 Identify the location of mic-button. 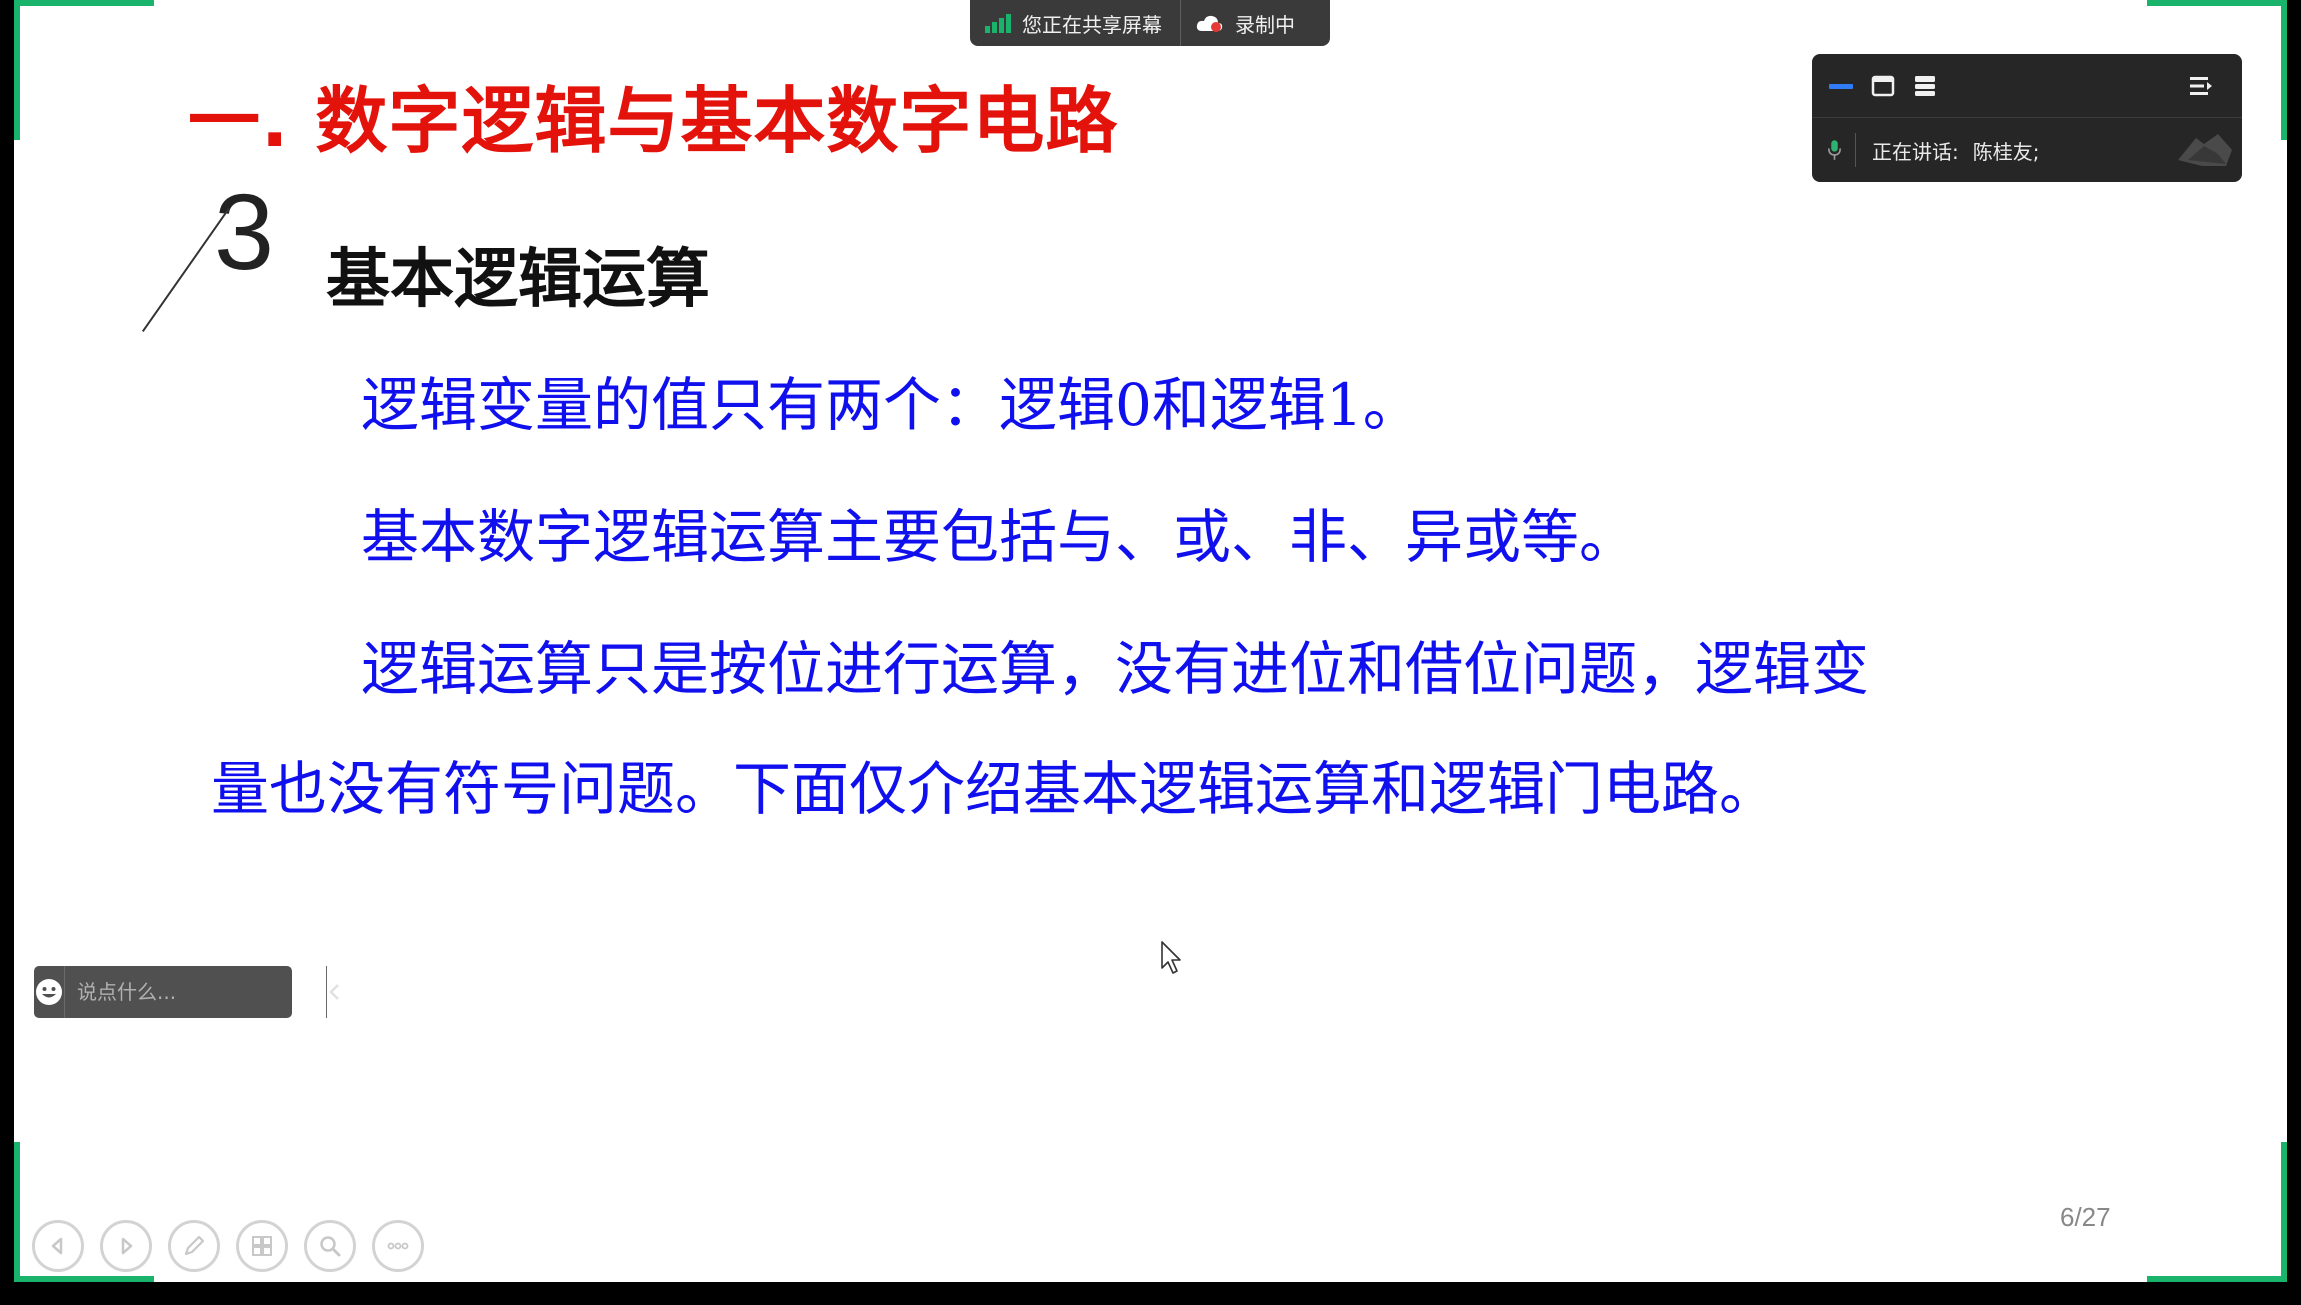
(1842, 150).